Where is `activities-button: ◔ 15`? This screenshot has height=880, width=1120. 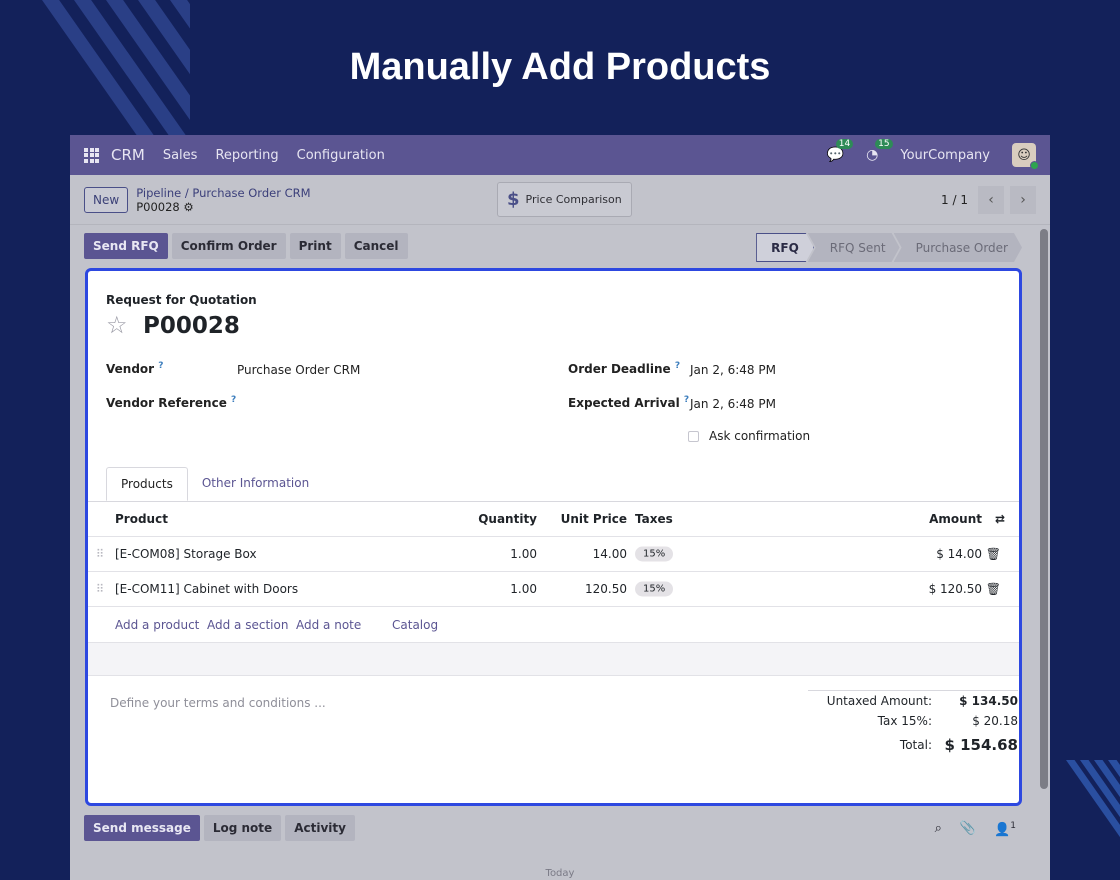 activities-button: ◔ 15 is located at coordinates (879, 151).